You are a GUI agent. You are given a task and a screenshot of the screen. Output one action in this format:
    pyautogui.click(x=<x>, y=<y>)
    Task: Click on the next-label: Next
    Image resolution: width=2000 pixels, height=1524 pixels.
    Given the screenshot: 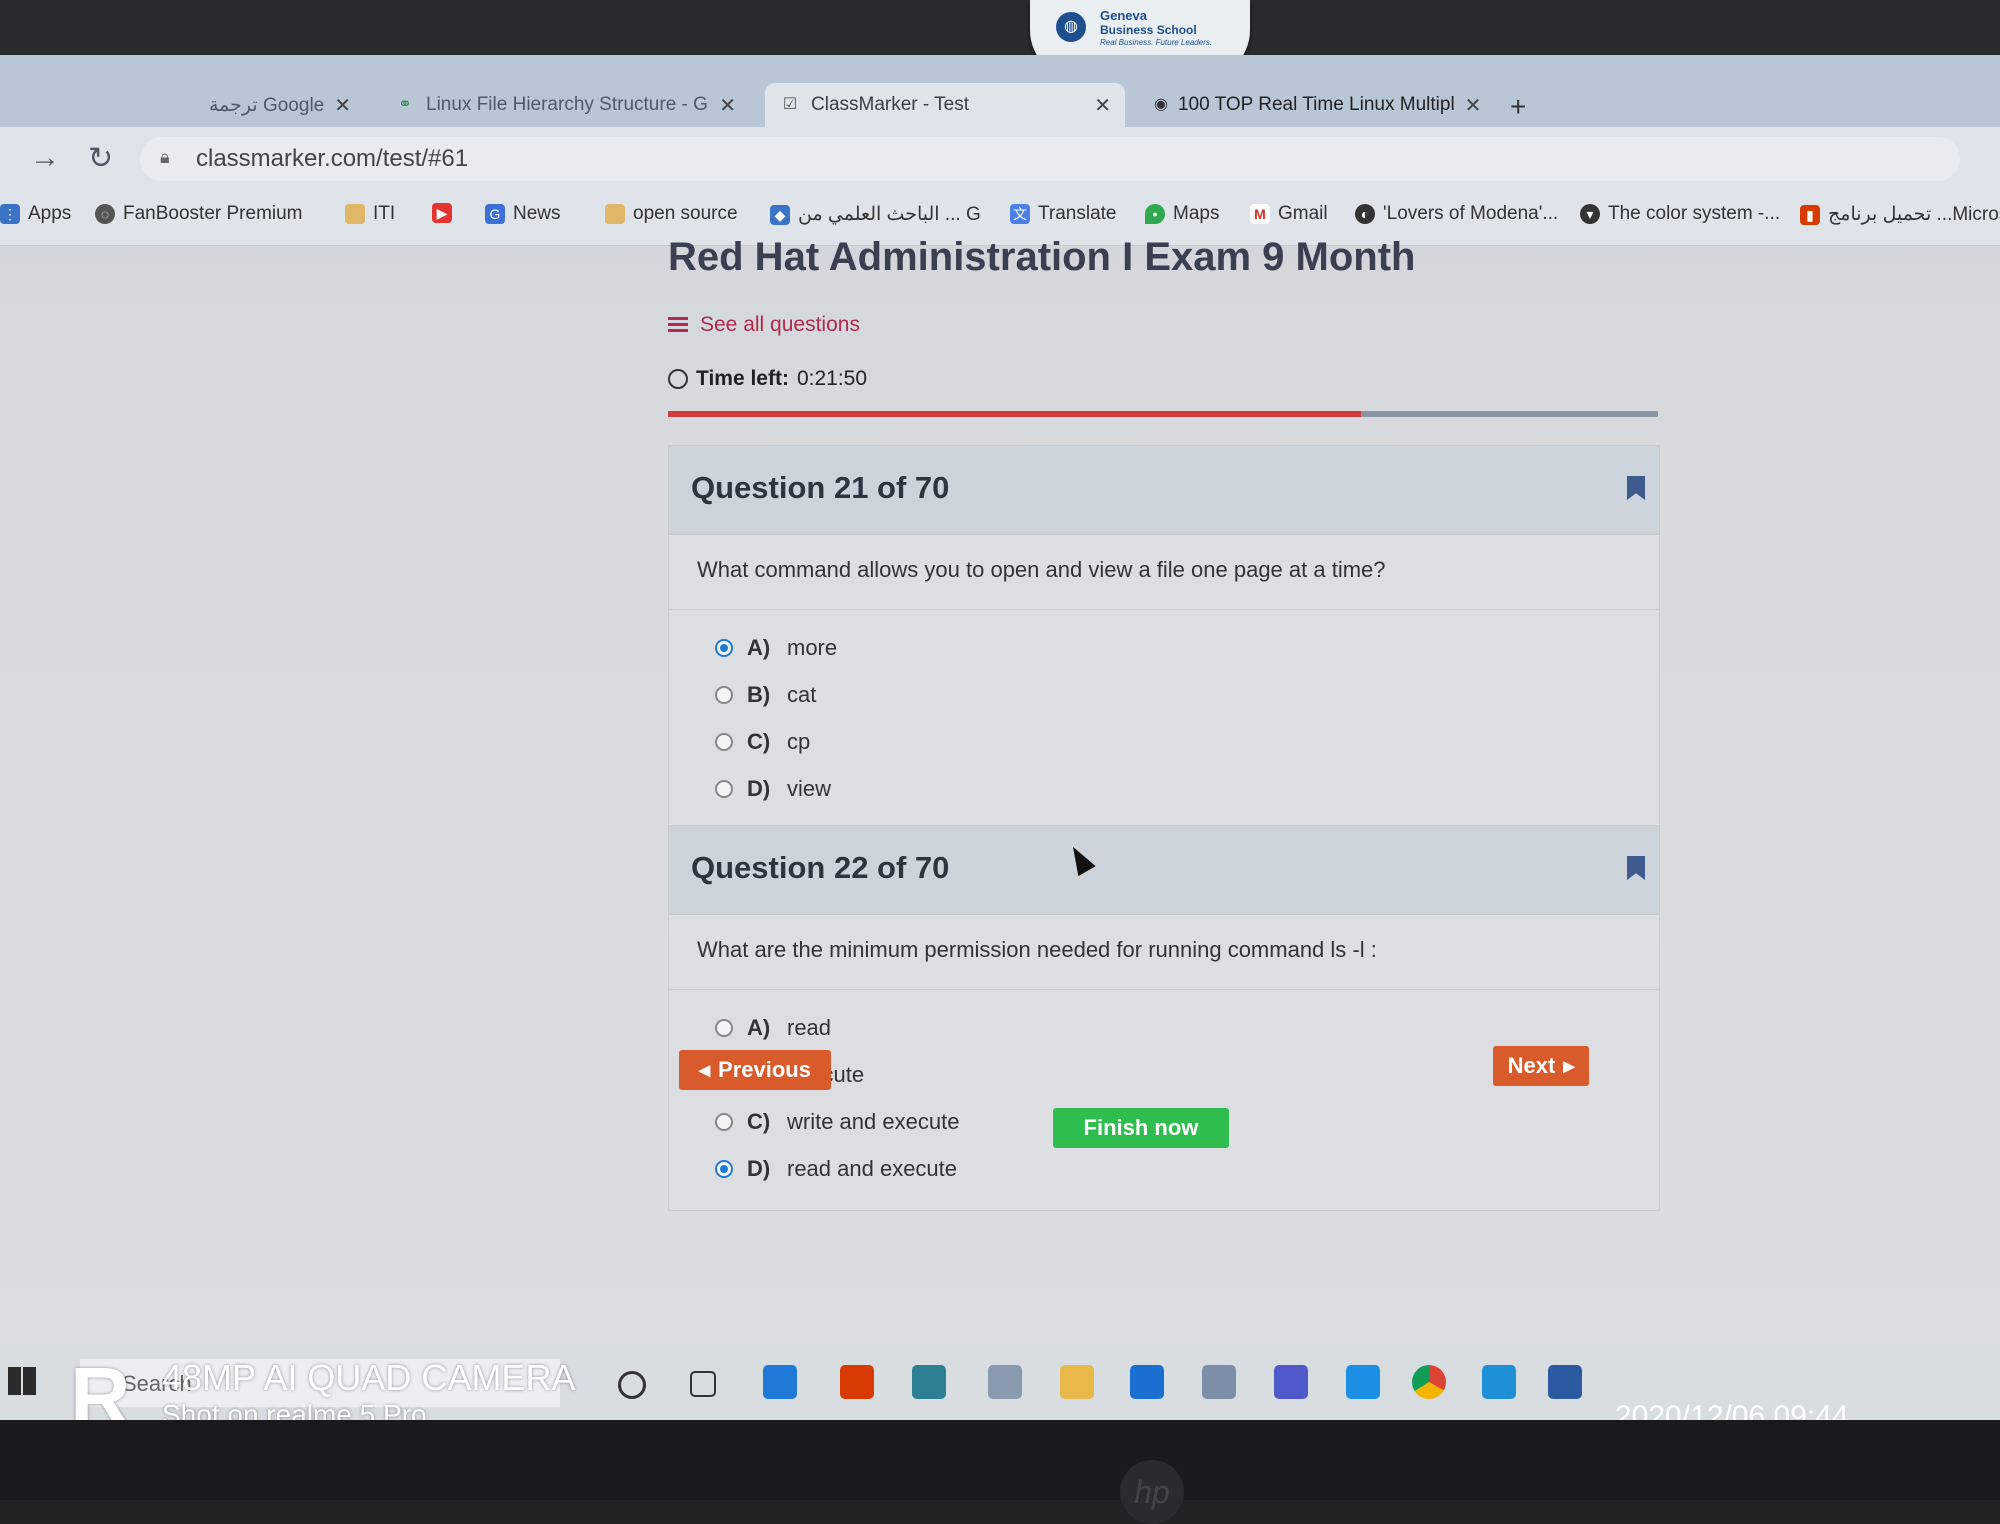 What is the action you would take?
    pyautogui.click(x=1531, y=1065)
    